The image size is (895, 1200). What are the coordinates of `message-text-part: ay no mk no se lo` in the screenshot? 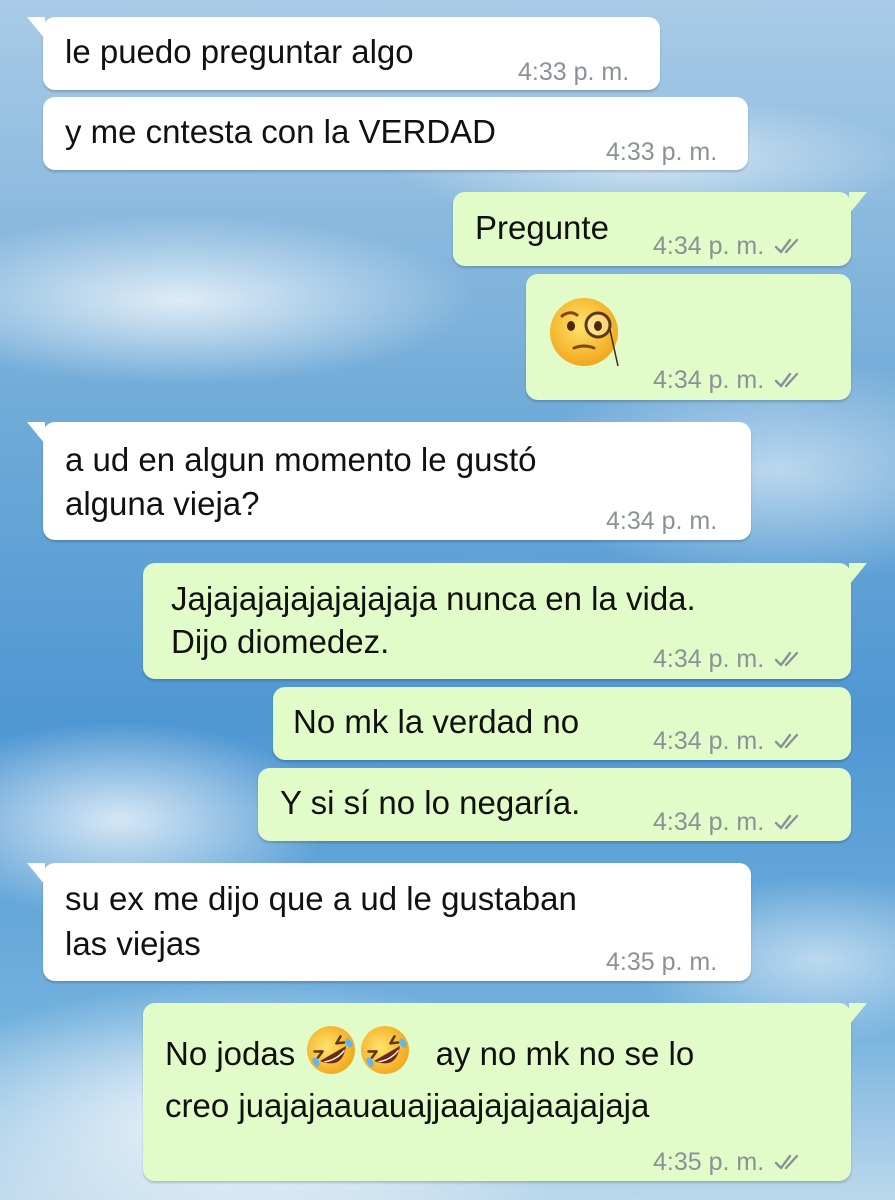 It's located at (565, 1053).